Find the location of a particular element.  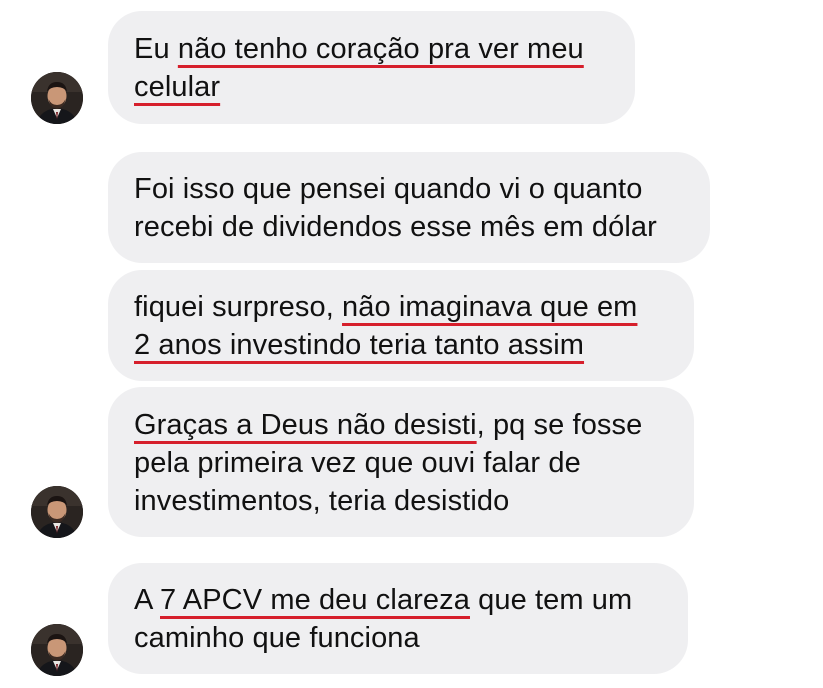

message-text: fiquei surpreso, is located at coordinates (238, 307).